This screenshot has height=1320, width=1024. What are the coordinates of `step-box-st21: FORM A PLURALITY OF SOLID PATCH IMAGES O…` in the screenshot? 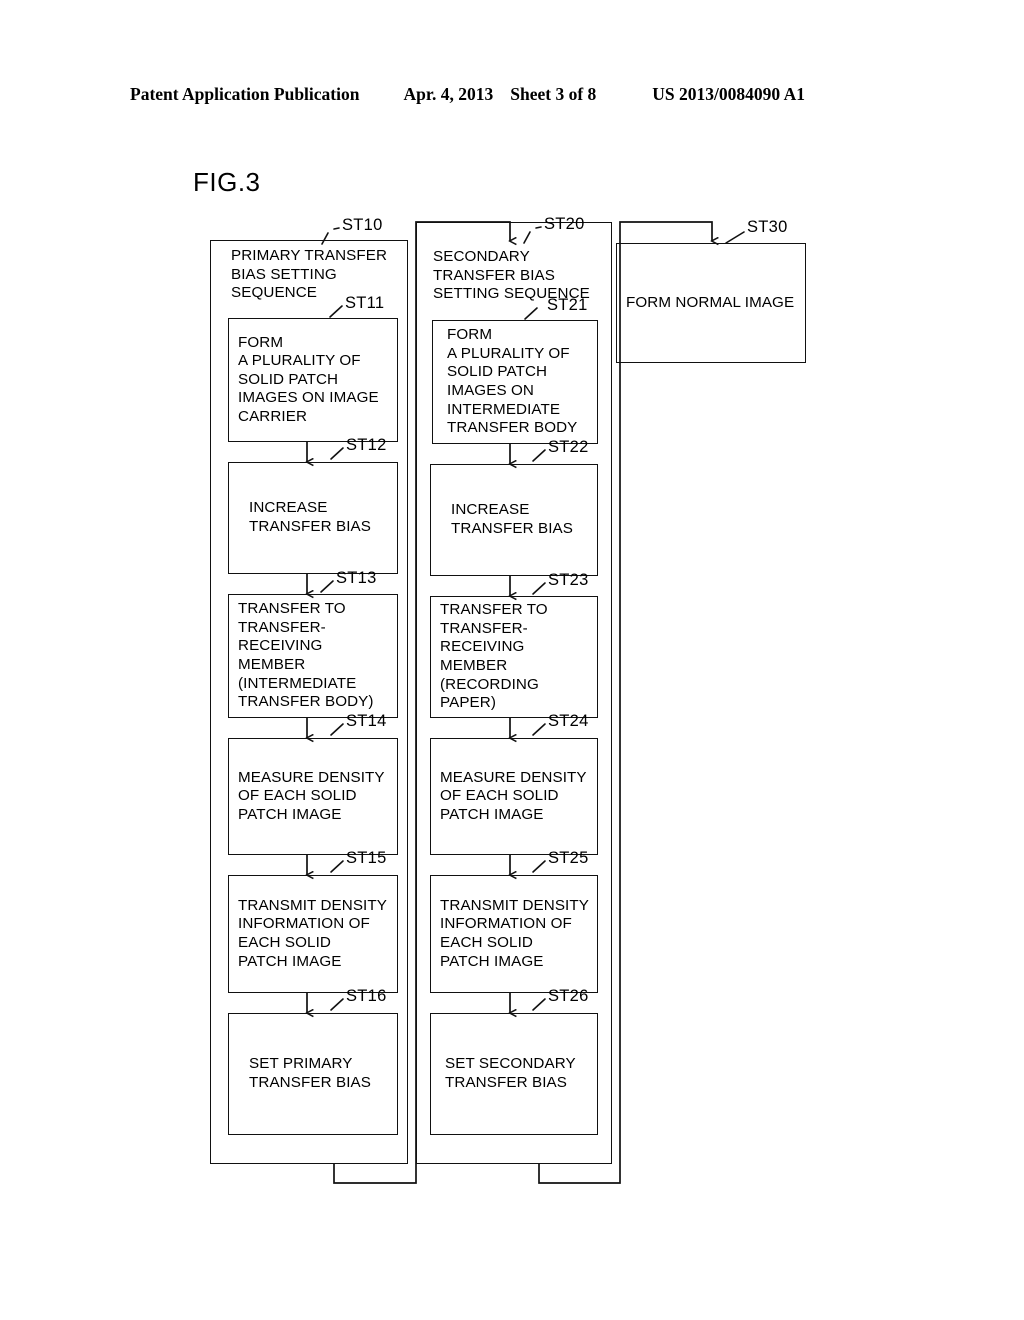 It's located at (515, 382).